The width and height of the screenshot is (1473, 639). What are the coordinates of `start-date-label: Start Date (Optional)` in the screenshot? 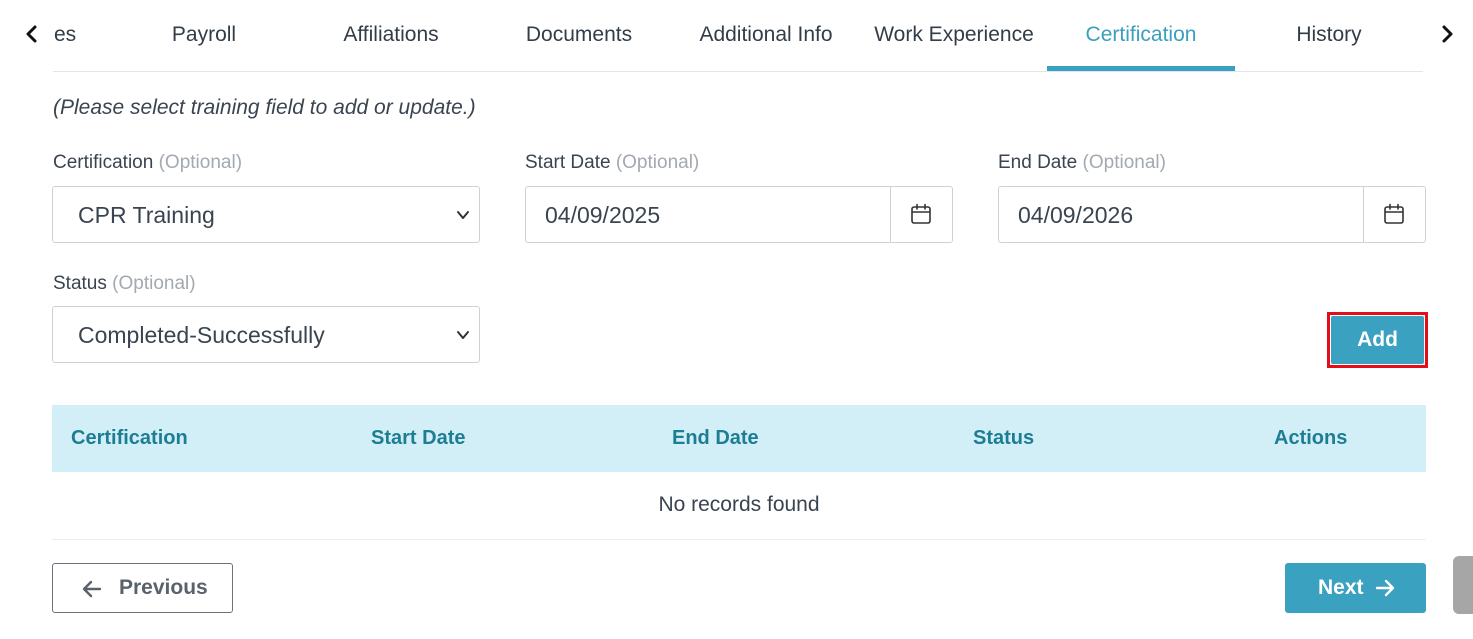 It's located at (612, 163).